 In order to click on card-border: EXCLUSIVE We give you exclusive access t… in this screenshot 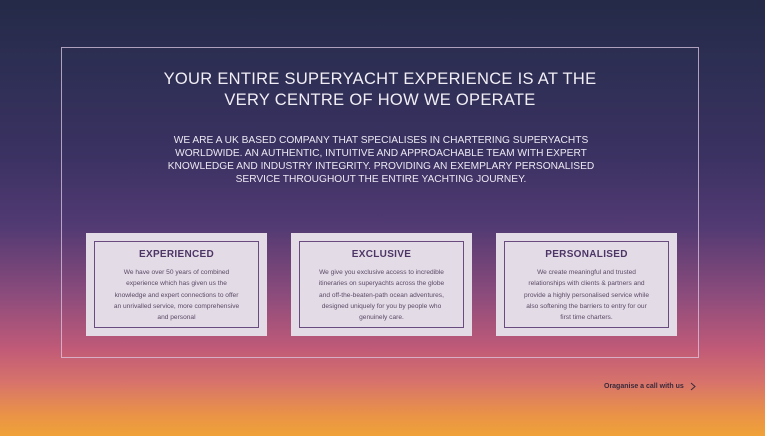, I will do `click(381, 284)`.